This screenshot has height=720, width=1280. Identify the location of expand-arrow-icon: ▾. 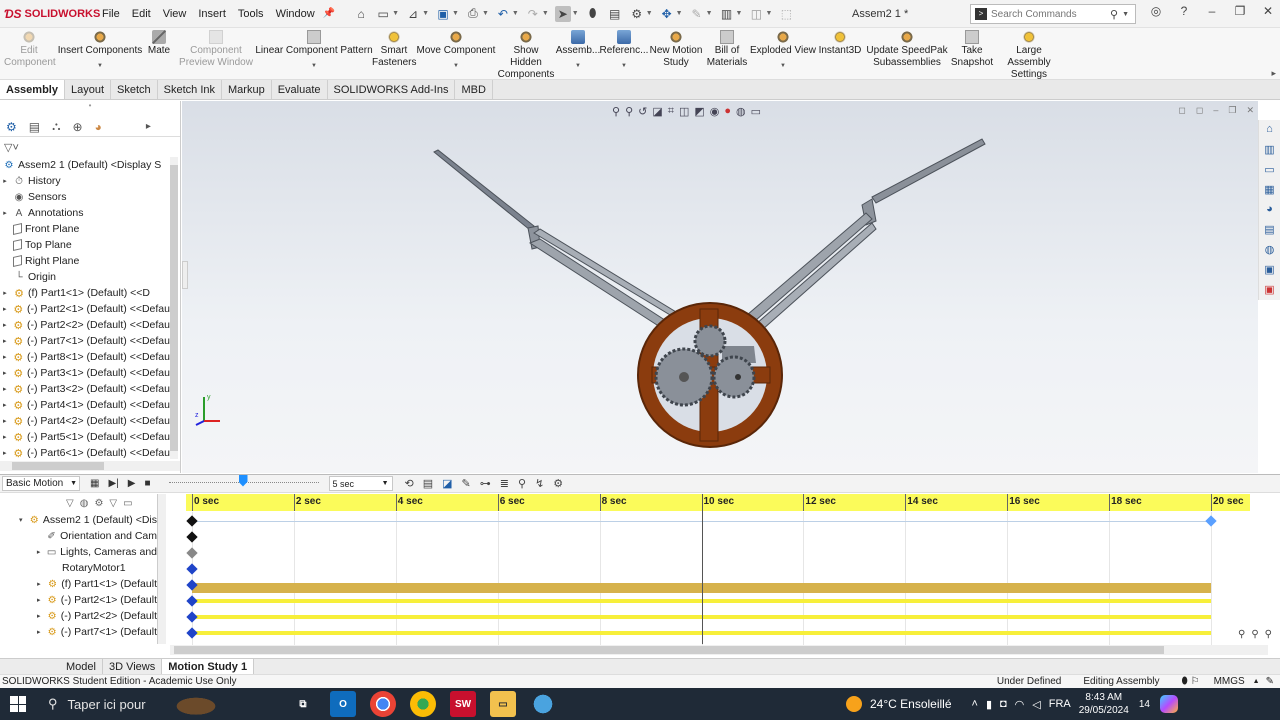
(21, 520).